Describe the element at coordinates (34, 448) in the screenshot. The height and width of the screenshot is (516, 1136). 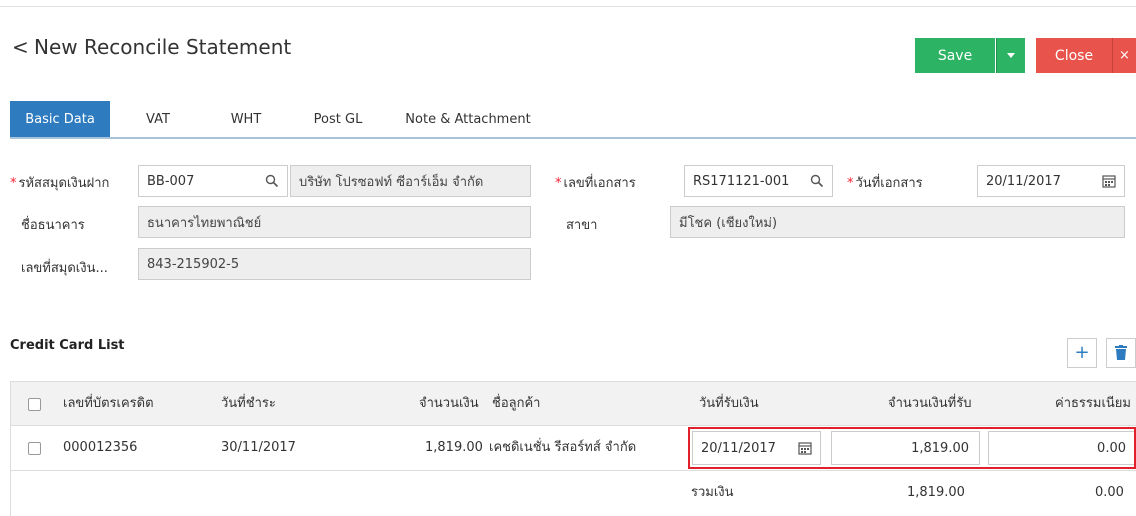
I see `row-checkbox` at that location.